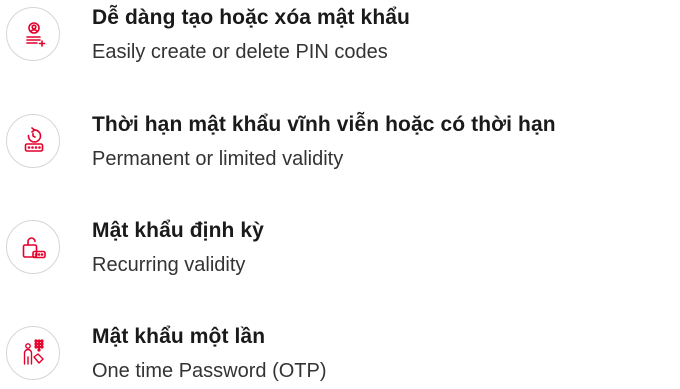 This screenshot has width=680, height=389. I want to click on feature-title: Dễ dàng tạo hoặc xóa mật khẩu, so click(251, 17).